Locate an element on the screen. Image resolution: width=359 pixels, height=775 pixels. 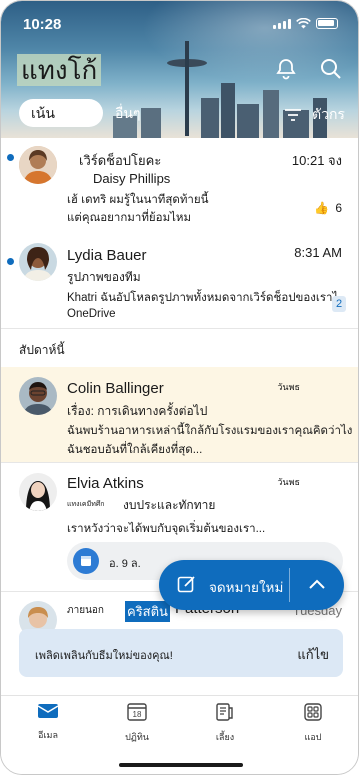
status-bar: 10:28 is located at coordinates (179, 24).